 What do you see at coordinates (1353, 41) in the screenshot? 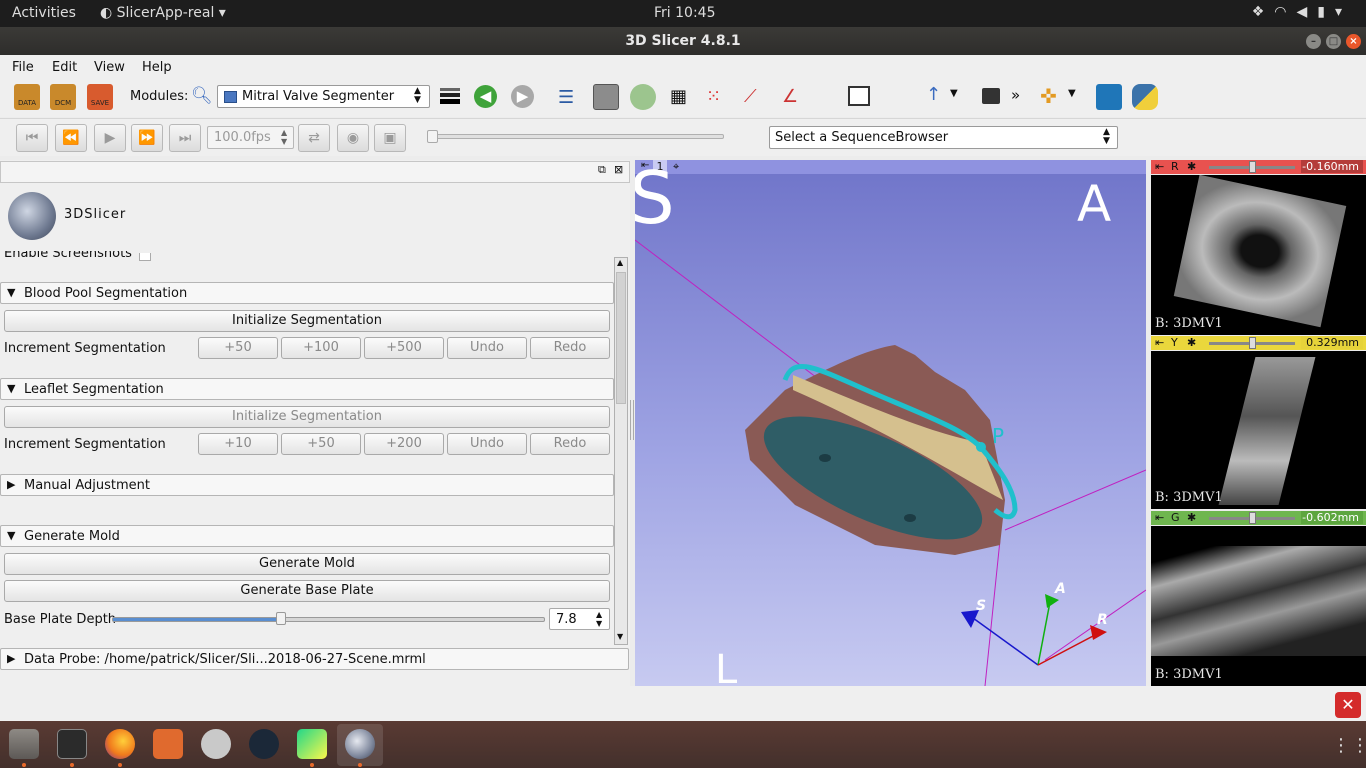
I see `close-icon: ×` at bounding box center [1353, 41].